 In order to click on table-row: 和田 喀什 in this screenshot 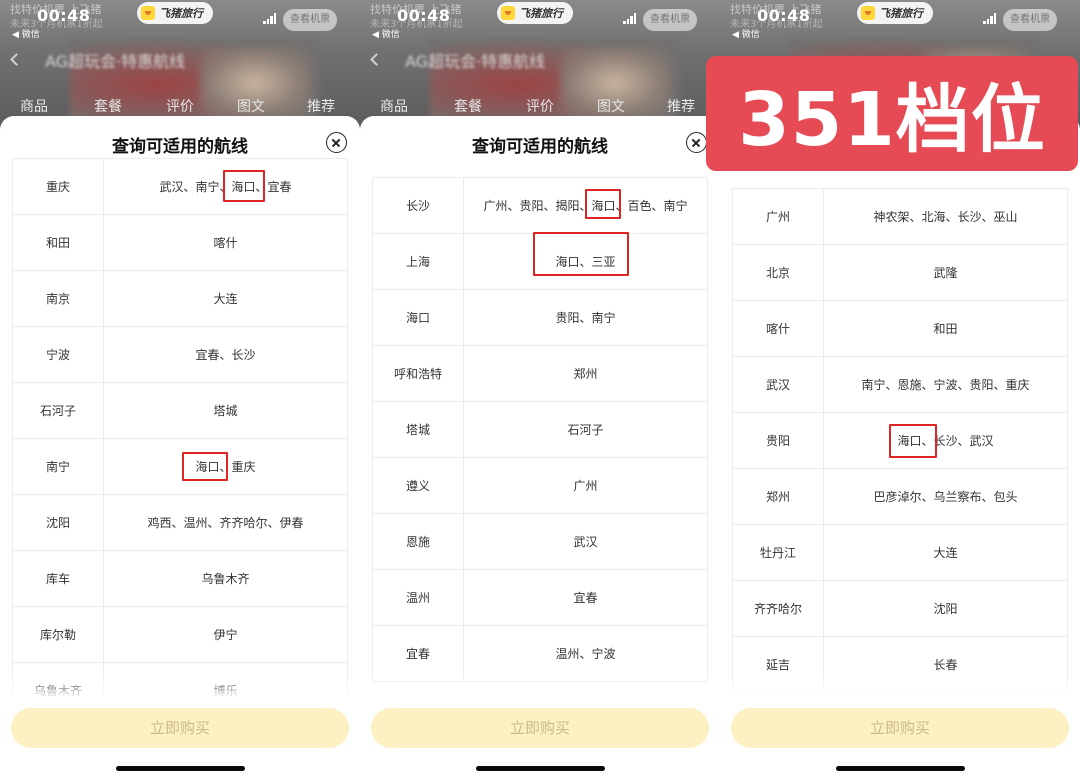, I will do `click(180, 243)`.